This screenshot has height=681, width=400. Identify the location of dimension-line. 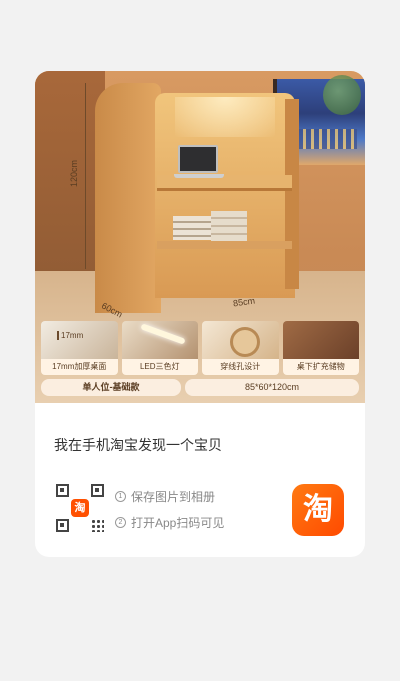
(85, 176).